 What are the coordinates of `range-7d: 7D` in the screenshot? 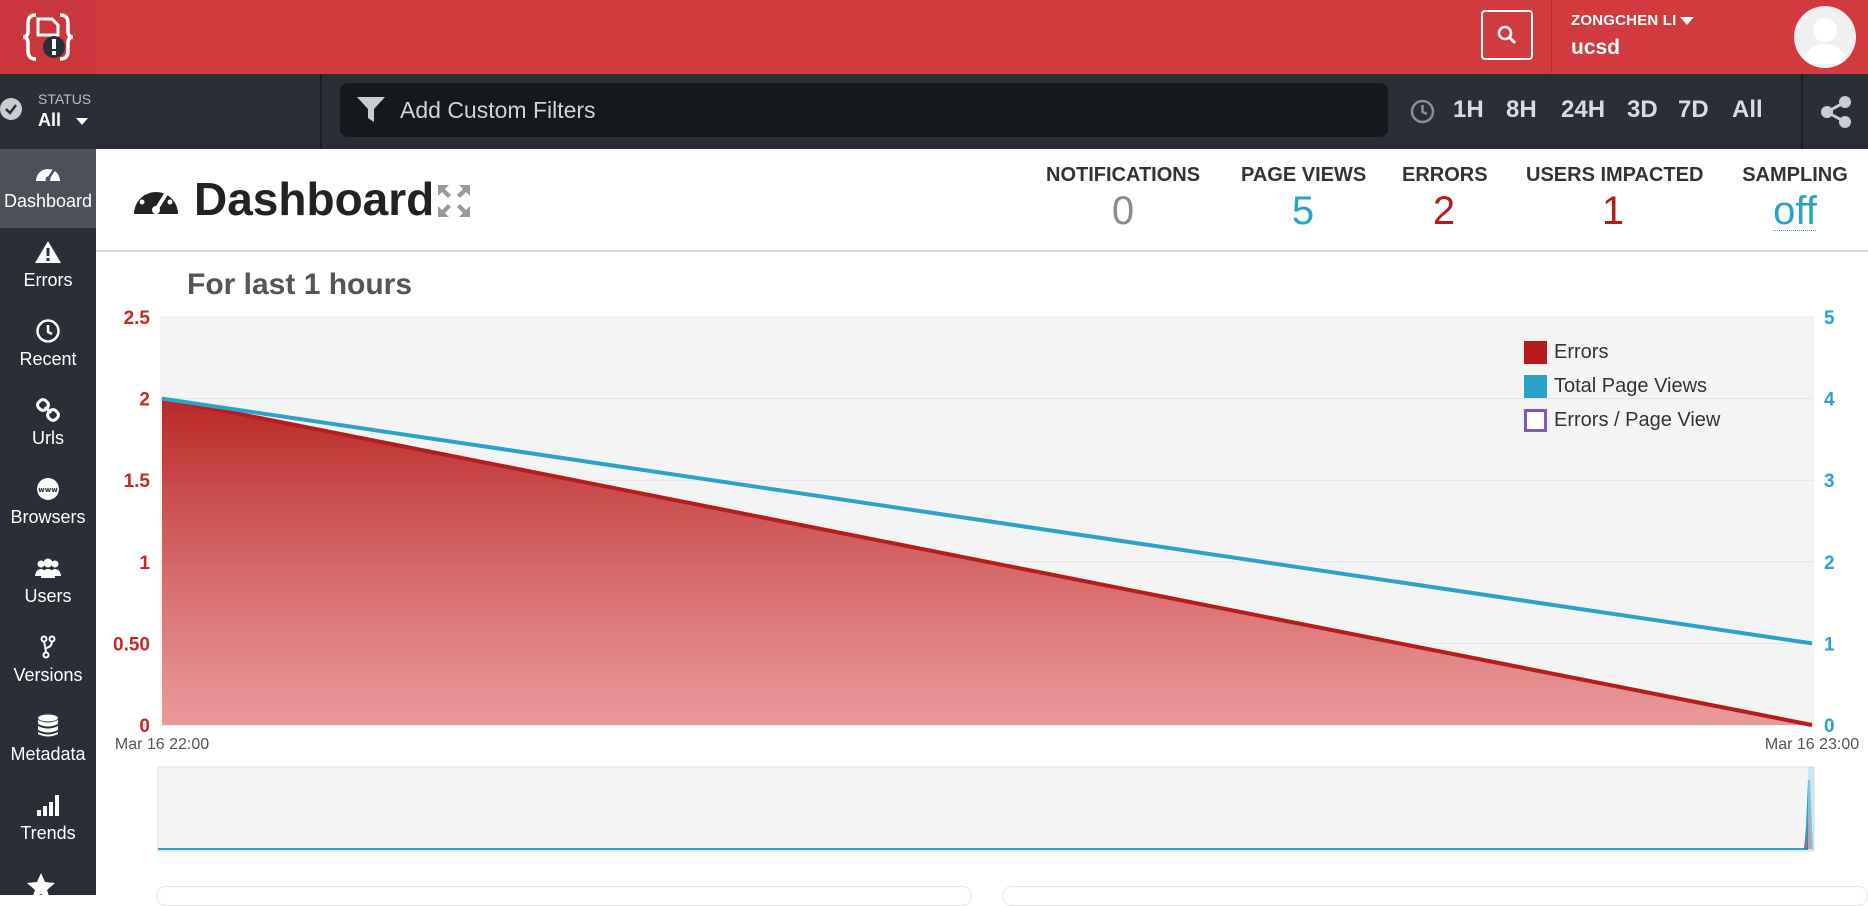 It's located at (1693, 110).